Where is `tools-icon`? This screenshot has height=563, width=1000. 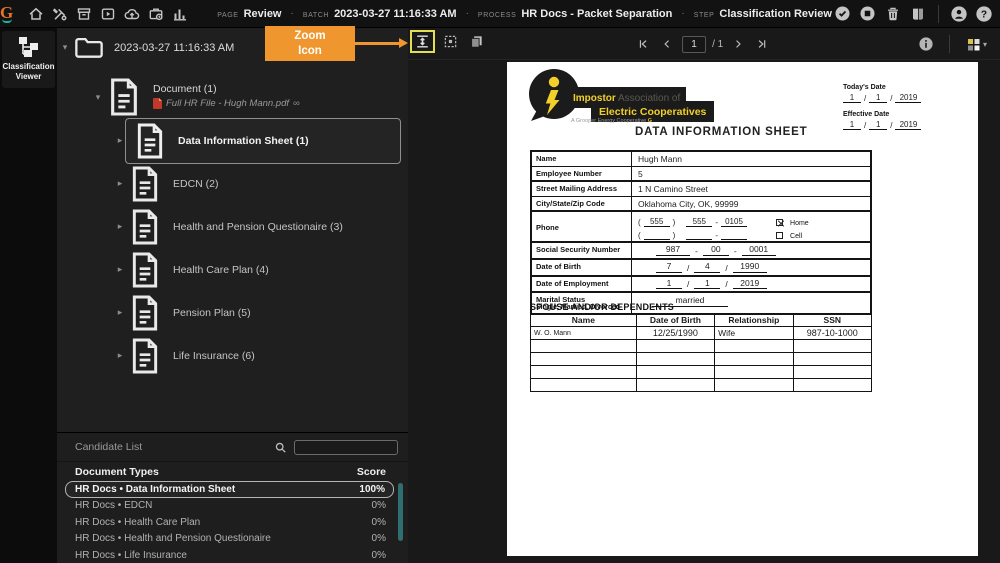 tools-icon is located at coordinates (60, 14).